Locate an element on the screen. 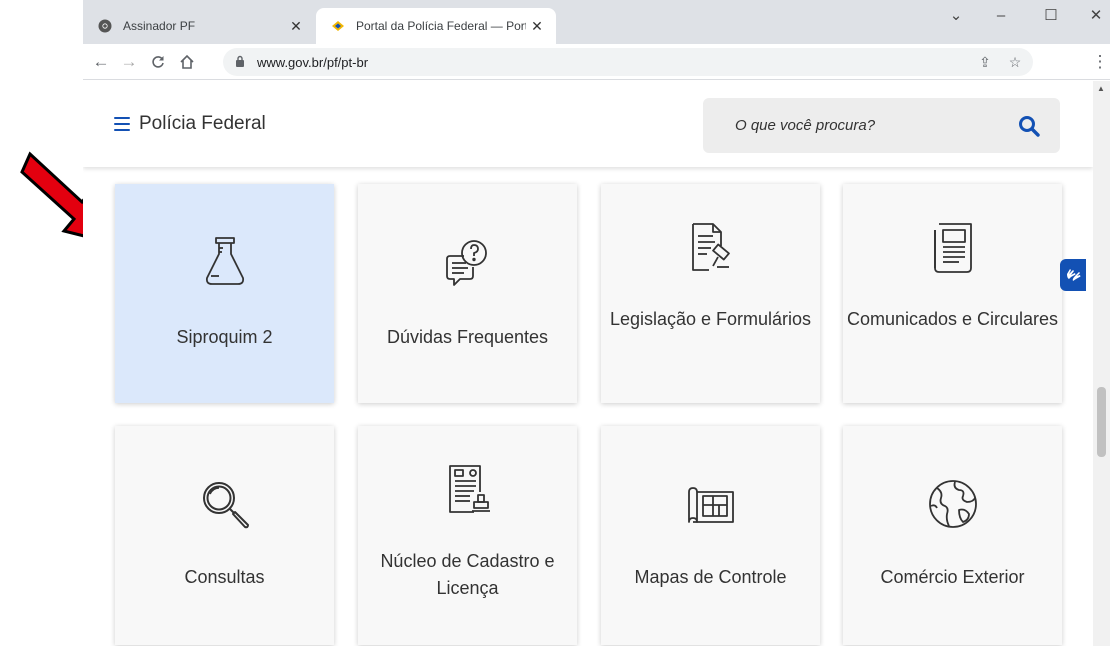  back-icon: ← is located at coordinates (101, 62).